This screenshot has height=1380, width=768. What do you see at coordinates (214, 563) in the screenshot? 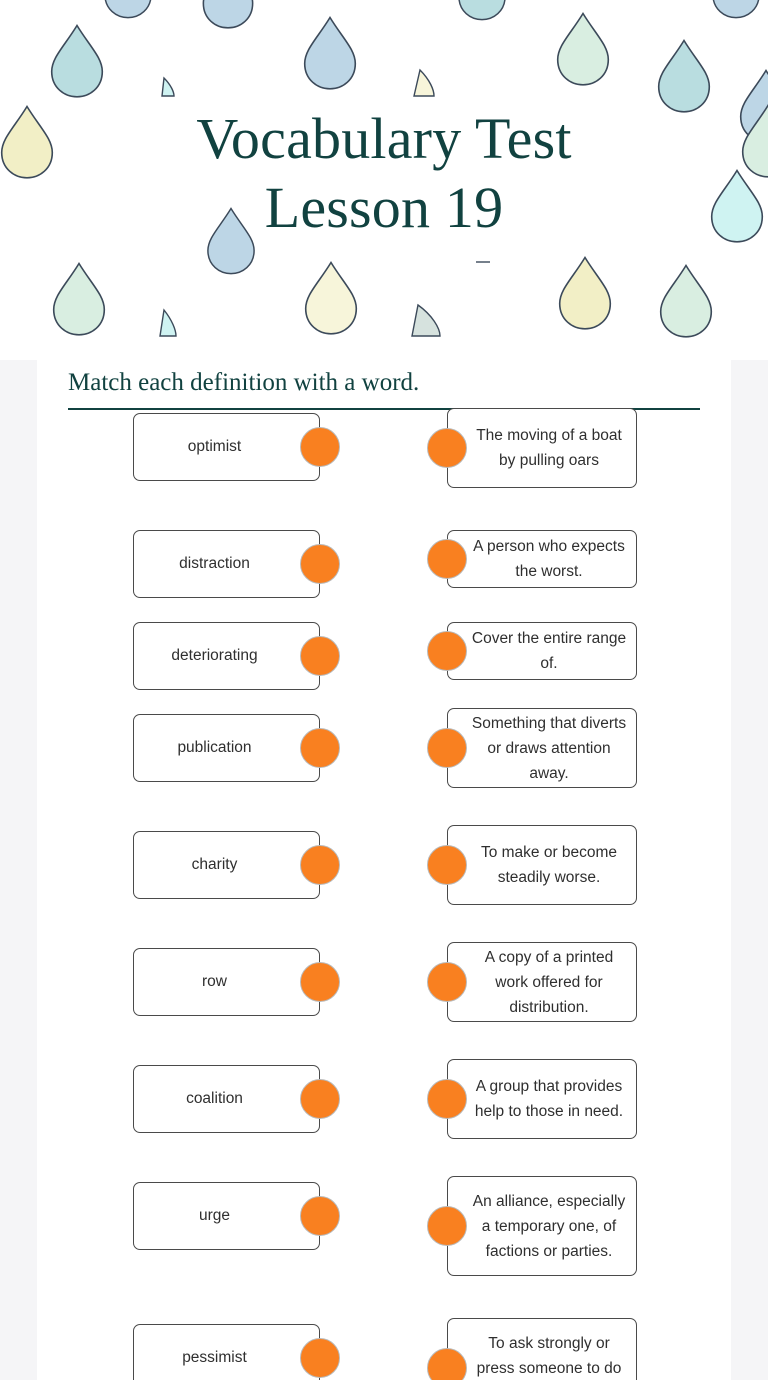
I see `word-label: distraction` at bounding box center [214, 563].